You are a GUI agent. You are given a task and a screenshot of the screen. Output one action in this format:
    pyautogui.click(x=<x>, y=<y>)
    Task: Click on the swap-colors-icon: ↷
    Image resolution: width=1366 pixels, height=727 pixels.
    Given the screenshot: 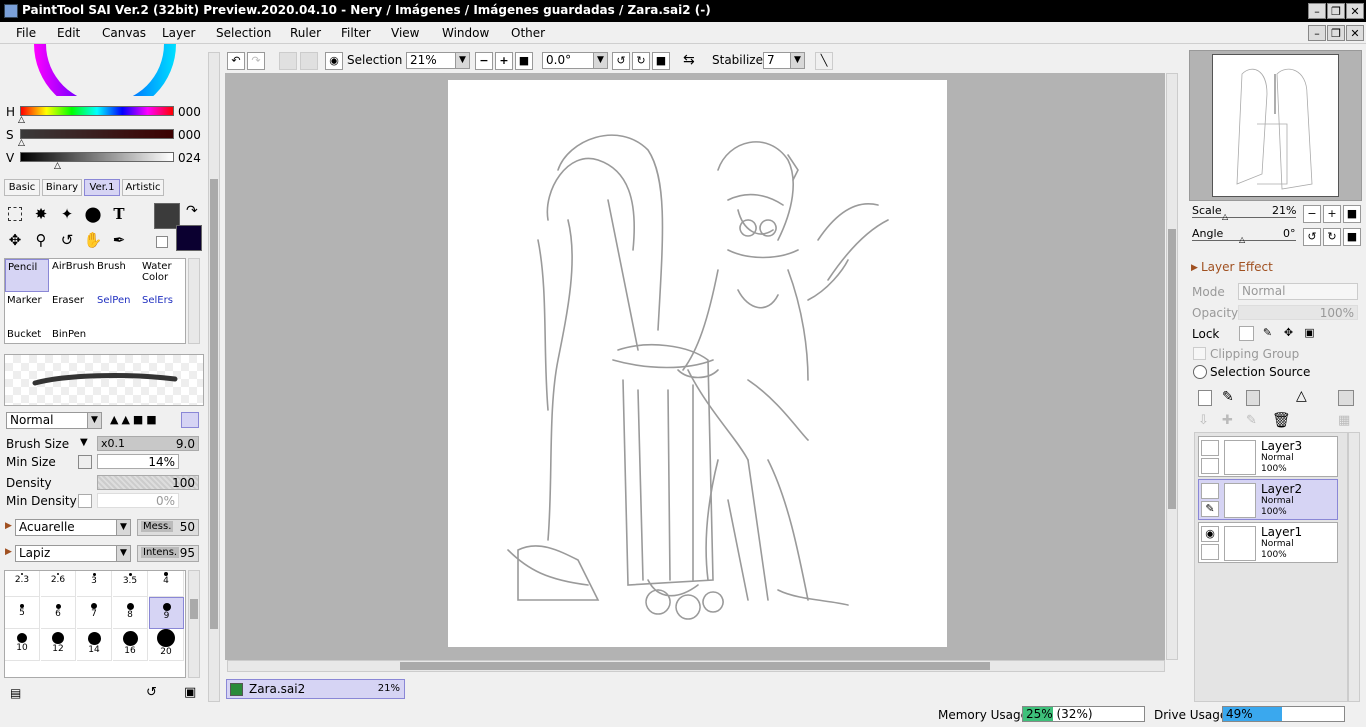 What is the action you would take?
    pyautogui.click(x=192, y=211)
    